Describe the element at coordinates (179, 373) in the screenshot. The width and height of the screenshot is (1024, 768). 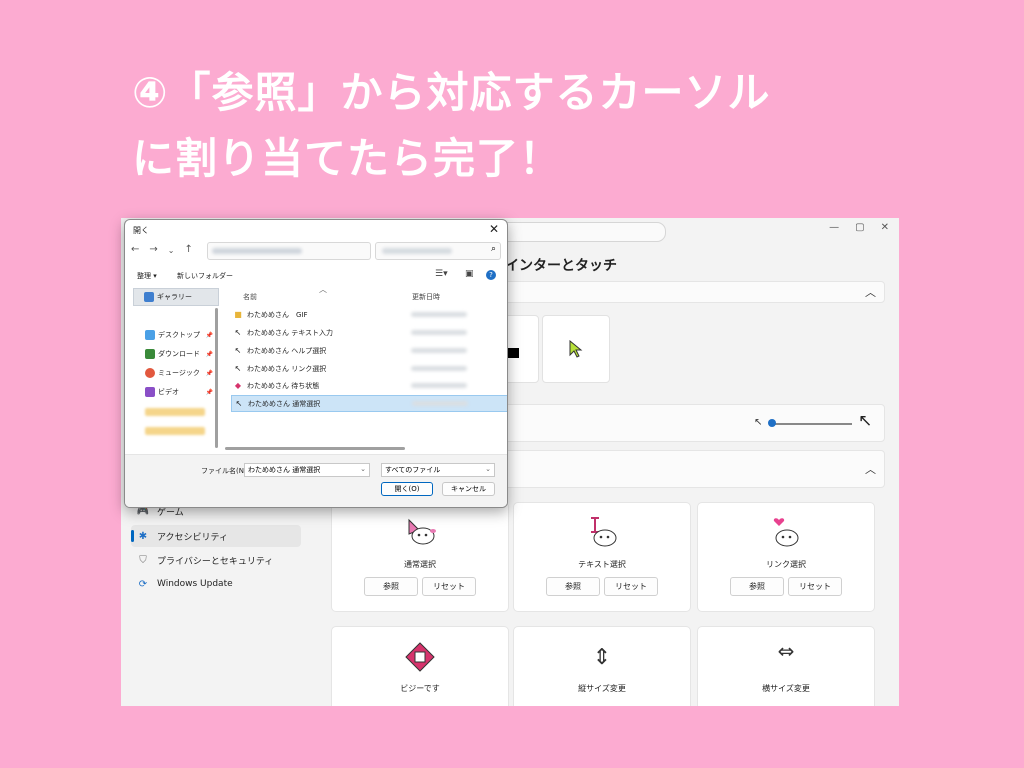
I see `sidebar-item-label: ミュージック` at that location.